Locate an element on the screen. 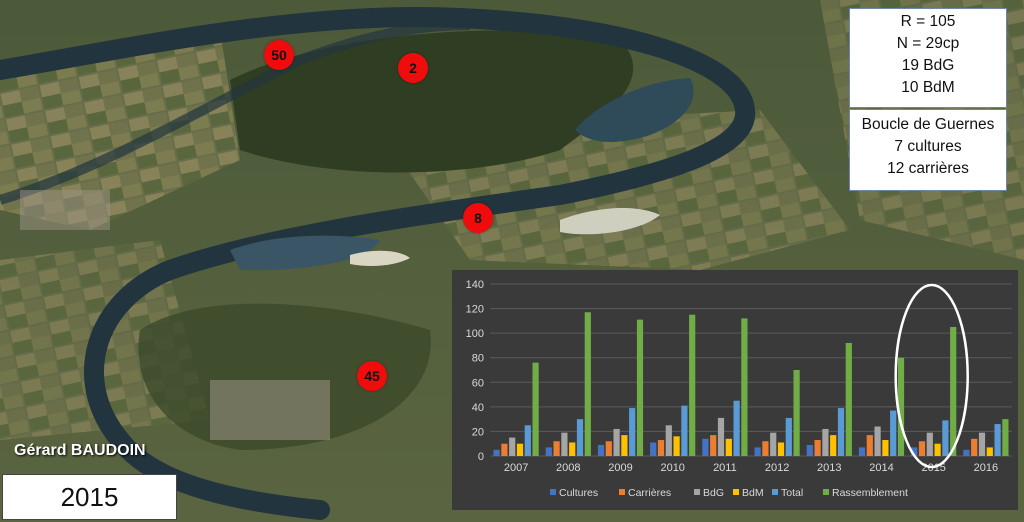  x-tick-label: 2009 is located at coordinates (620, 468).